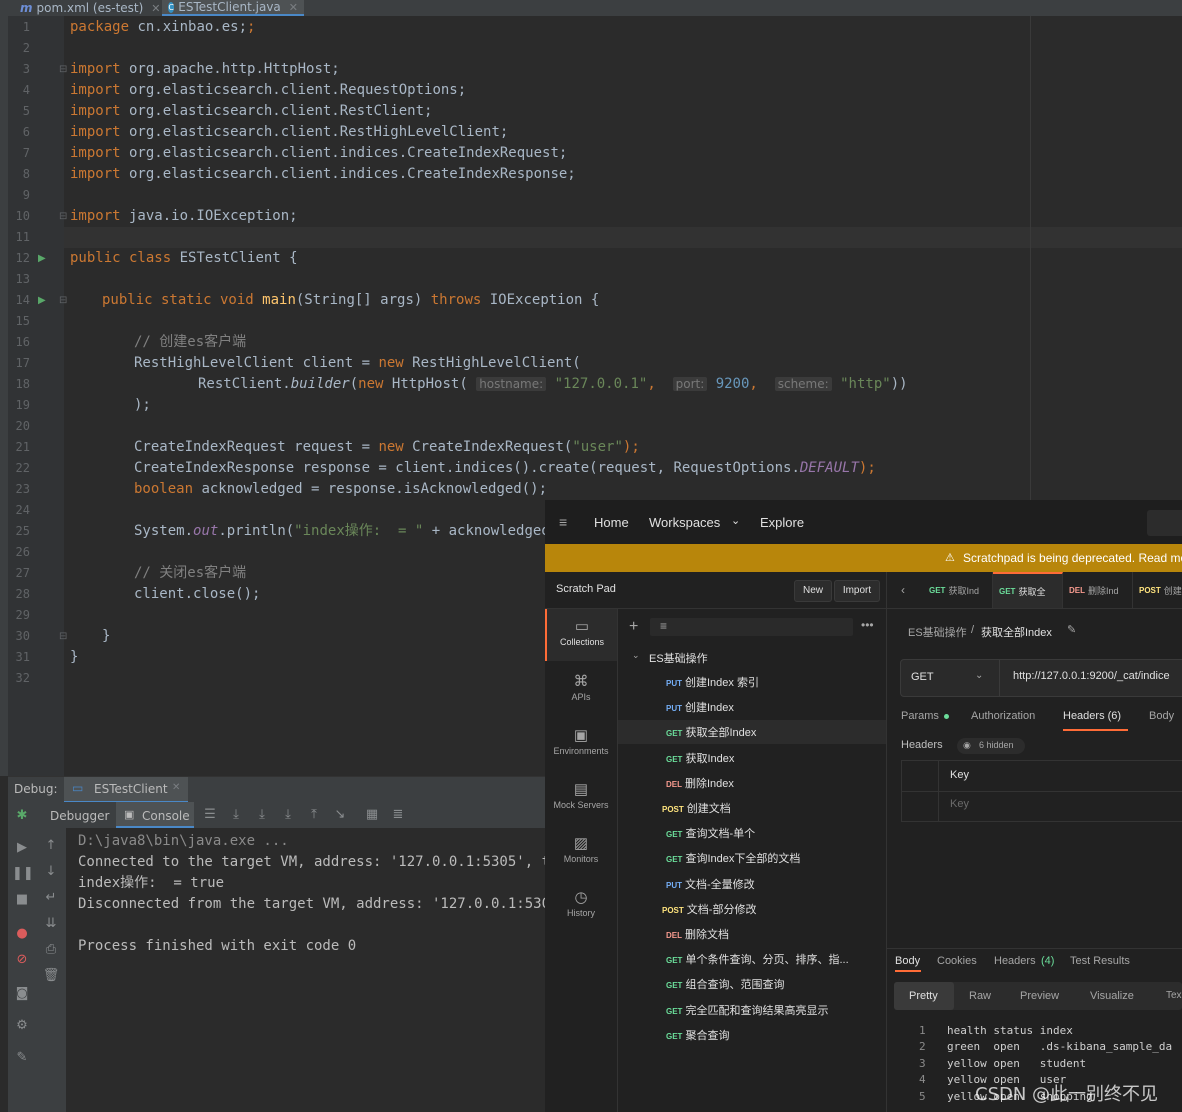 This screenshot has width=1182, height=1112. Describe the element at coordinates (340, 814) in the screenshot. I see `run-to-cursor-icon: ↘` at that location.